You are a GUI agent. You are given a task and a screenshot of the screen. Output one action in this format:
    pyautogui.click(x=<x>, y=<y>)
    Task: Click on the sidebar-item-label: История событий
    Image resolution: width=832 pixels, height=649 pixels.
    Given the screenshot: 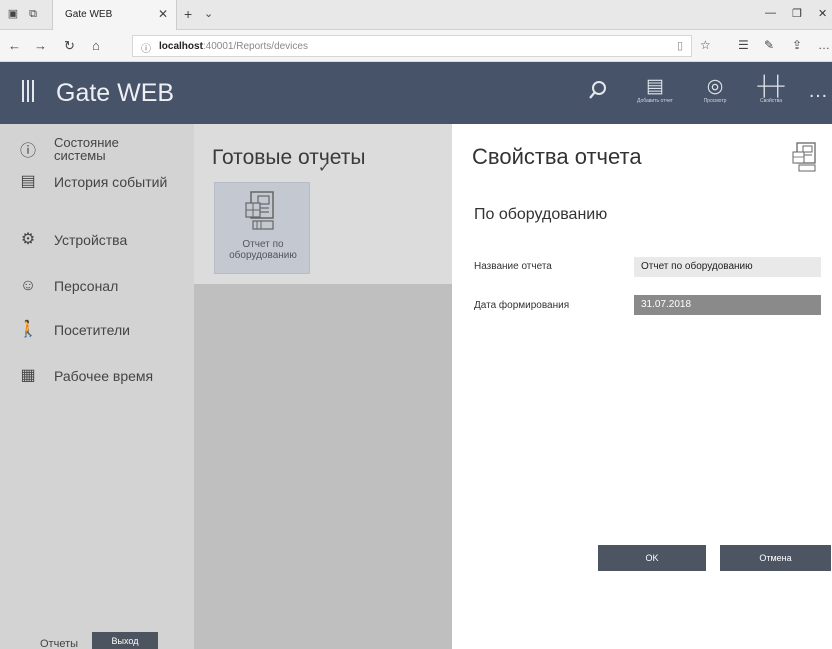 What is the action you would take?
    pyautogui.click(x=111, y=182)
    